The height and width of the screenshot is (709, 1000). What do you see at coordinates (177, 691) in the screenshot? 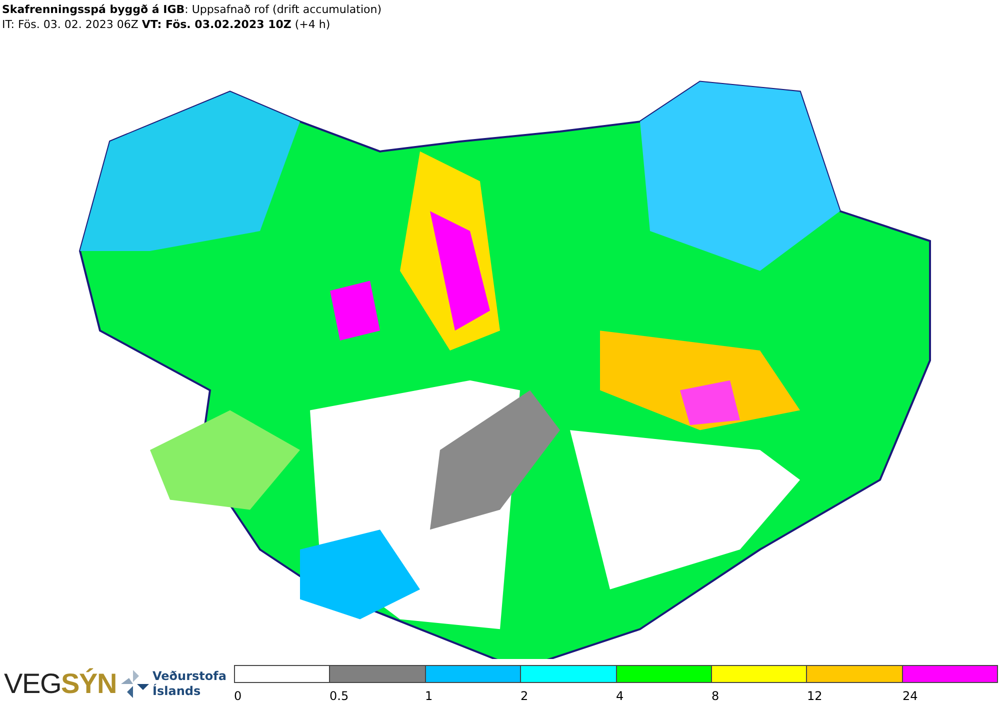
I see `agency-name: Íslands` at bounding box center [177, 691].